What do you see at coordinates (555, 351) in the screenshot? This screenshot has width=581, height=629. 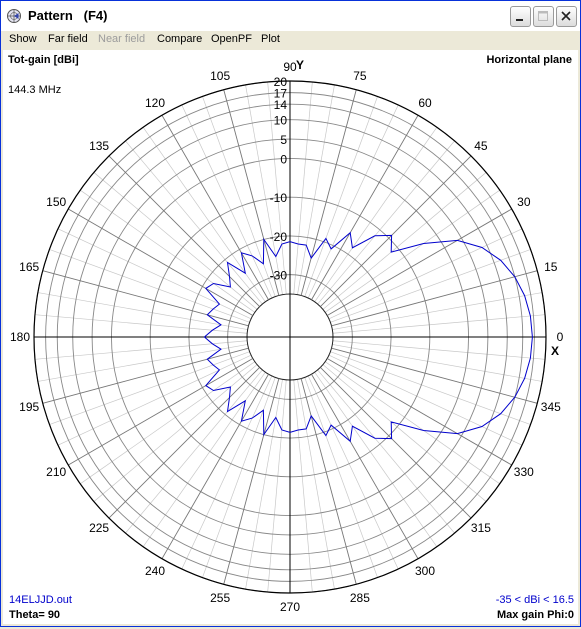 I see `x-axis-label: X` at bounding box center [555, 351].